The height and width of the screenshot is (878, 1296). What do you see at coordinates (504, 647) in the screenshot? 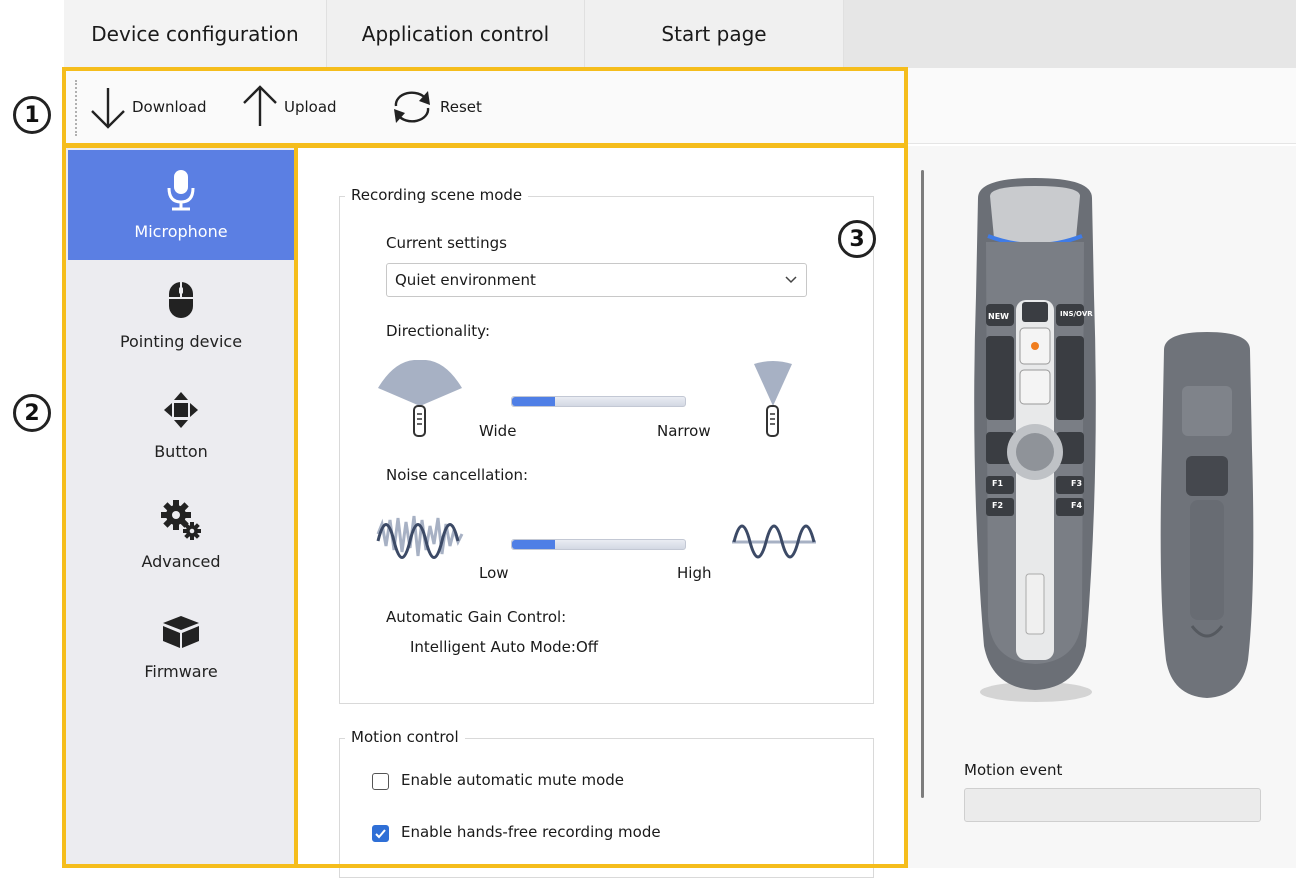
I see `agc-value: Intelligent Auto Mode:Off` at bounding box center [504, 647].